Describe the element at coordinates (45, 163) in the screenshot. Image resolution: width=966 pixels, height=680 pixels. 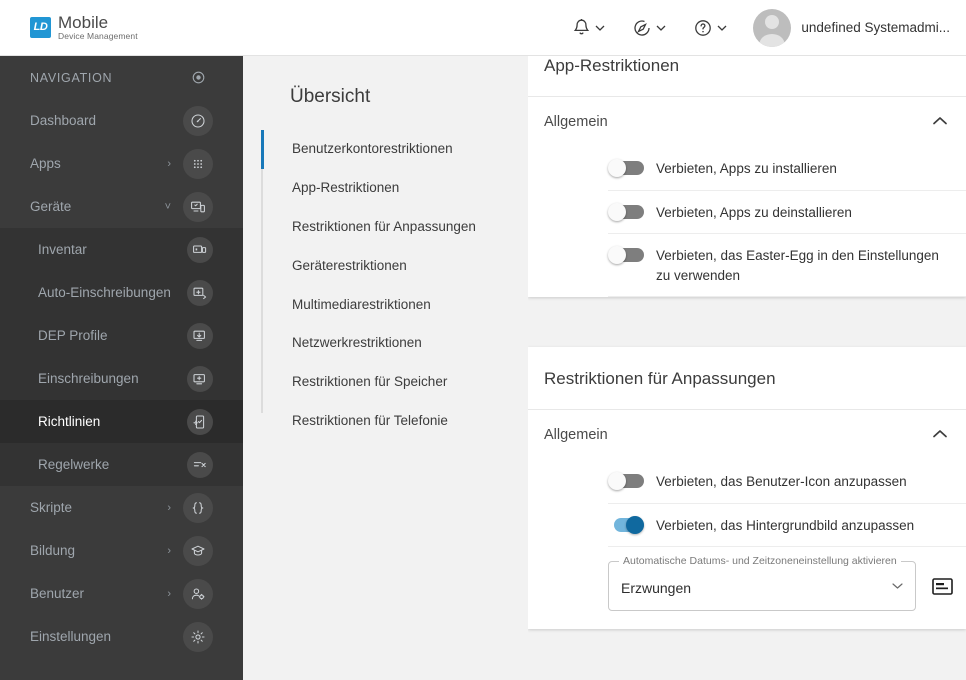
I see `sidebar-item-label: Apps` at that location.